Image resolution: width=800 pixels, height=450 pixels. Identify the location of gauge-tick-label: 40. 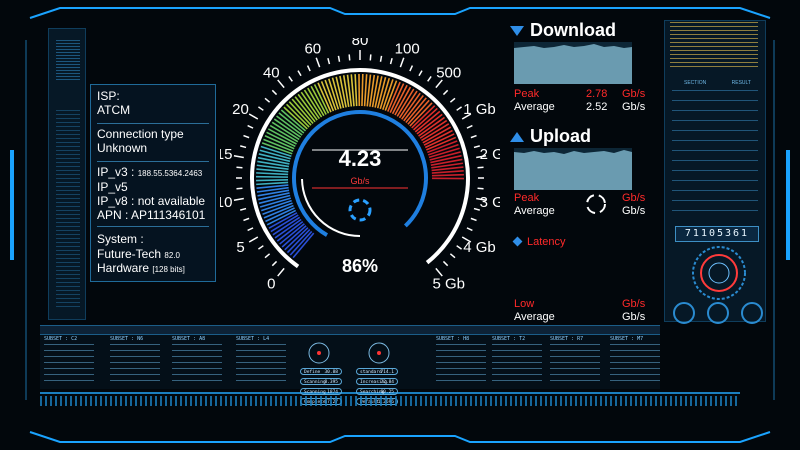
(271, 72).